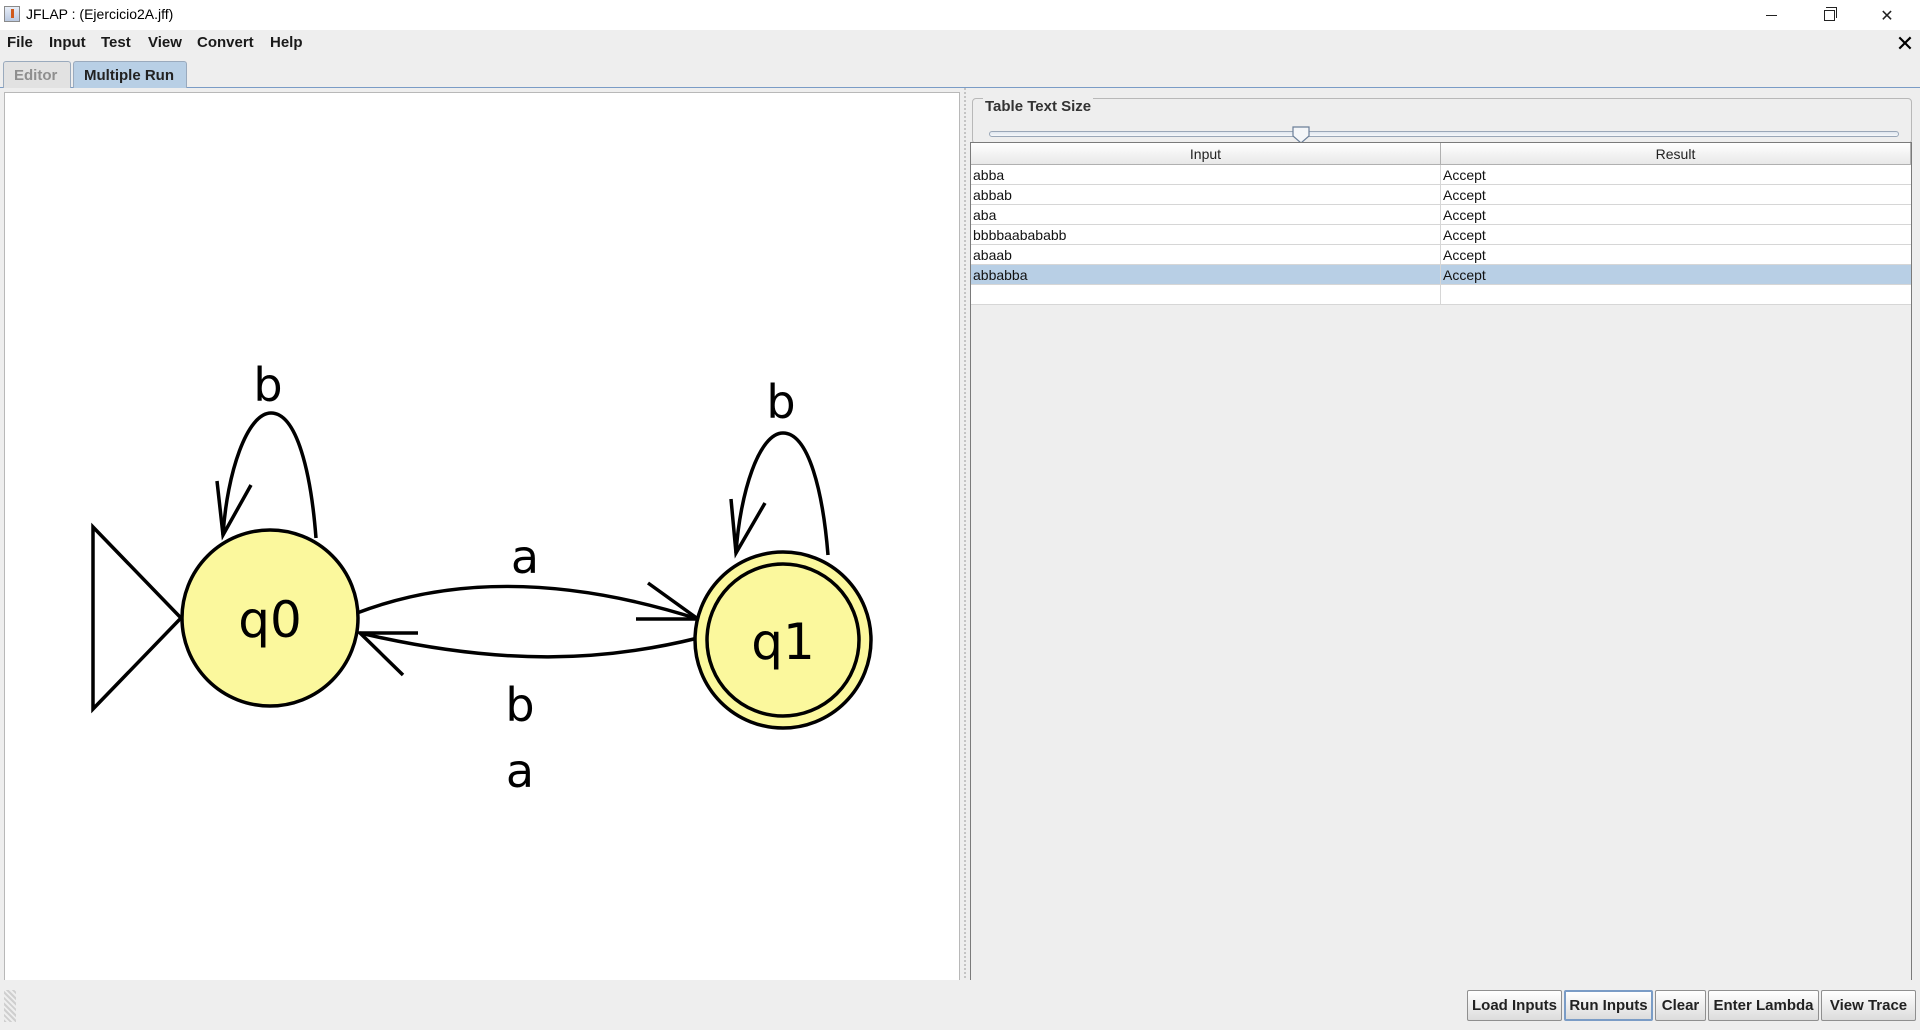 This screenshot has width=1920, height=1030. What do you see at coordinates (525, 557) in the screenshot?
I see `label-q0-q1: a` at bounding box center [525, 557].